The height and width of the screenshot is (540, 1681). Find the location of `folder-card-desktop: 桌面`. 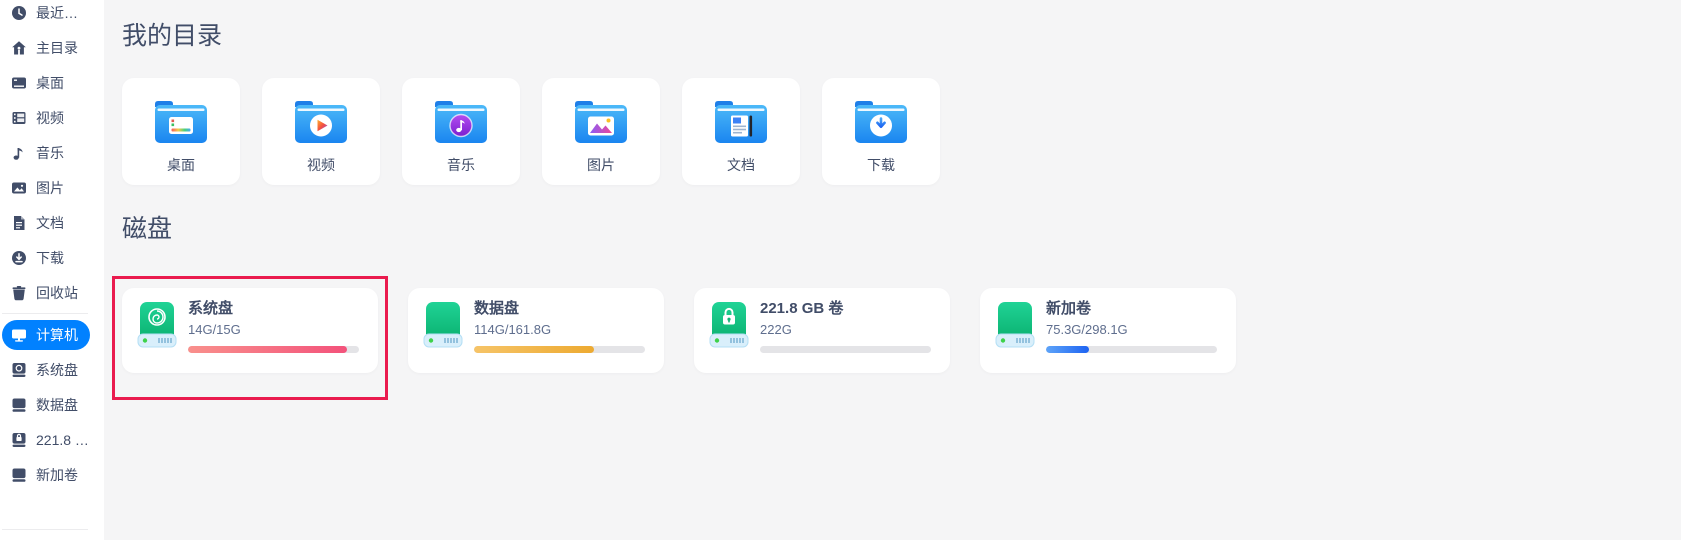

folder-card-desktop: 桌面 is located at coordinates (181, 131).